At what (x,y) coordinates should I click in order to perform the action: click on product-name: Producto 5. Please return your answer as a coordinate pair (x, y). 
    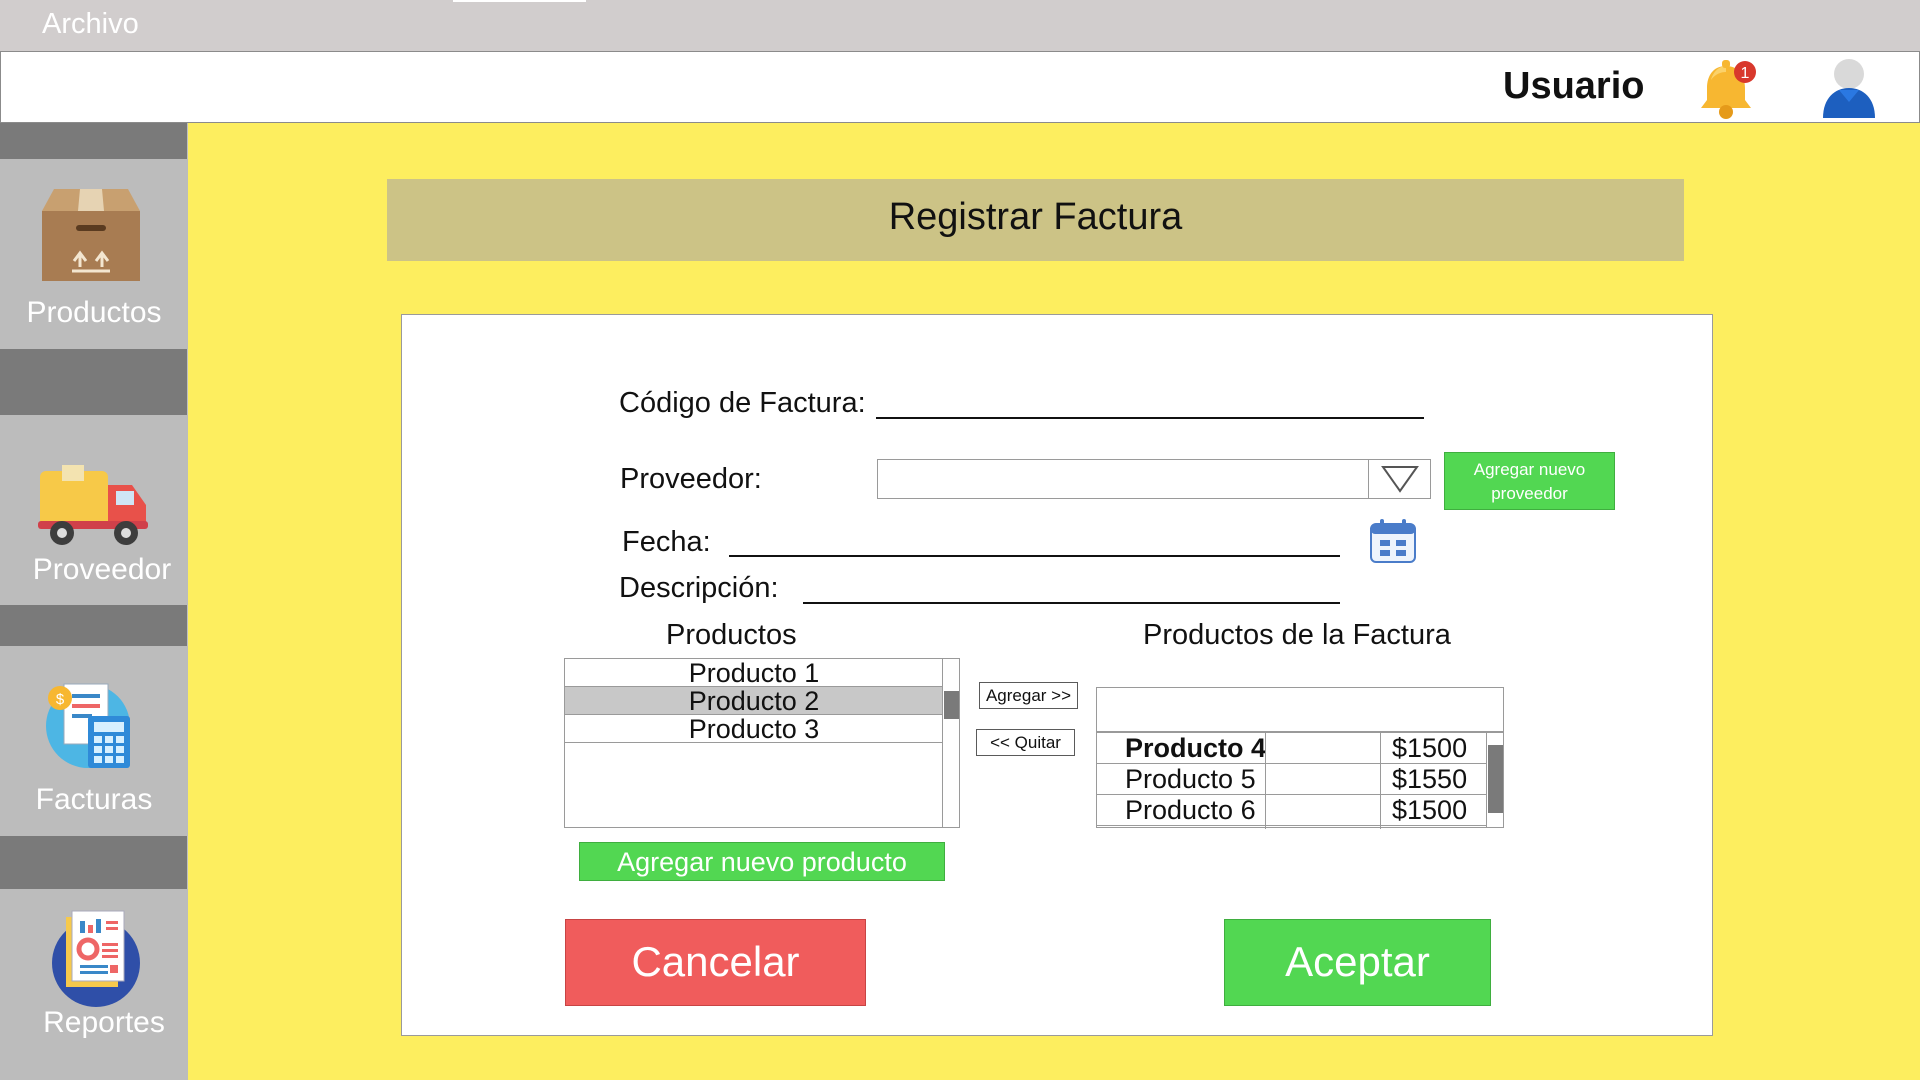
    Looking at the image, I should click on (1190, 779).